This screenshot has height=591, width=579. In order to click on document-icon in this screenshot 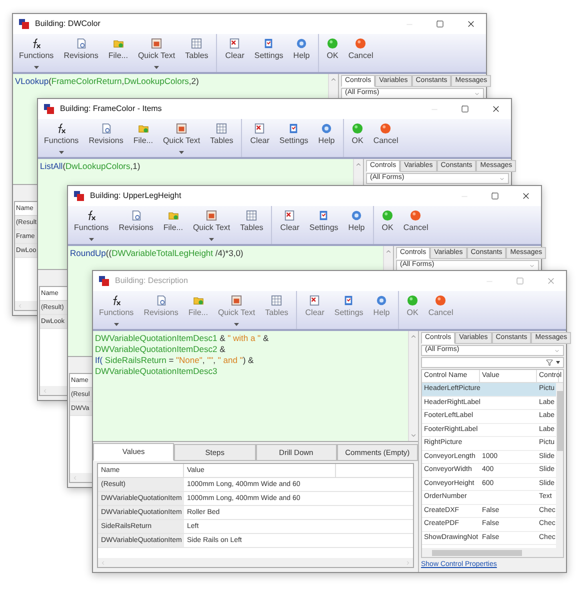, I will do `click(161, 300)`.